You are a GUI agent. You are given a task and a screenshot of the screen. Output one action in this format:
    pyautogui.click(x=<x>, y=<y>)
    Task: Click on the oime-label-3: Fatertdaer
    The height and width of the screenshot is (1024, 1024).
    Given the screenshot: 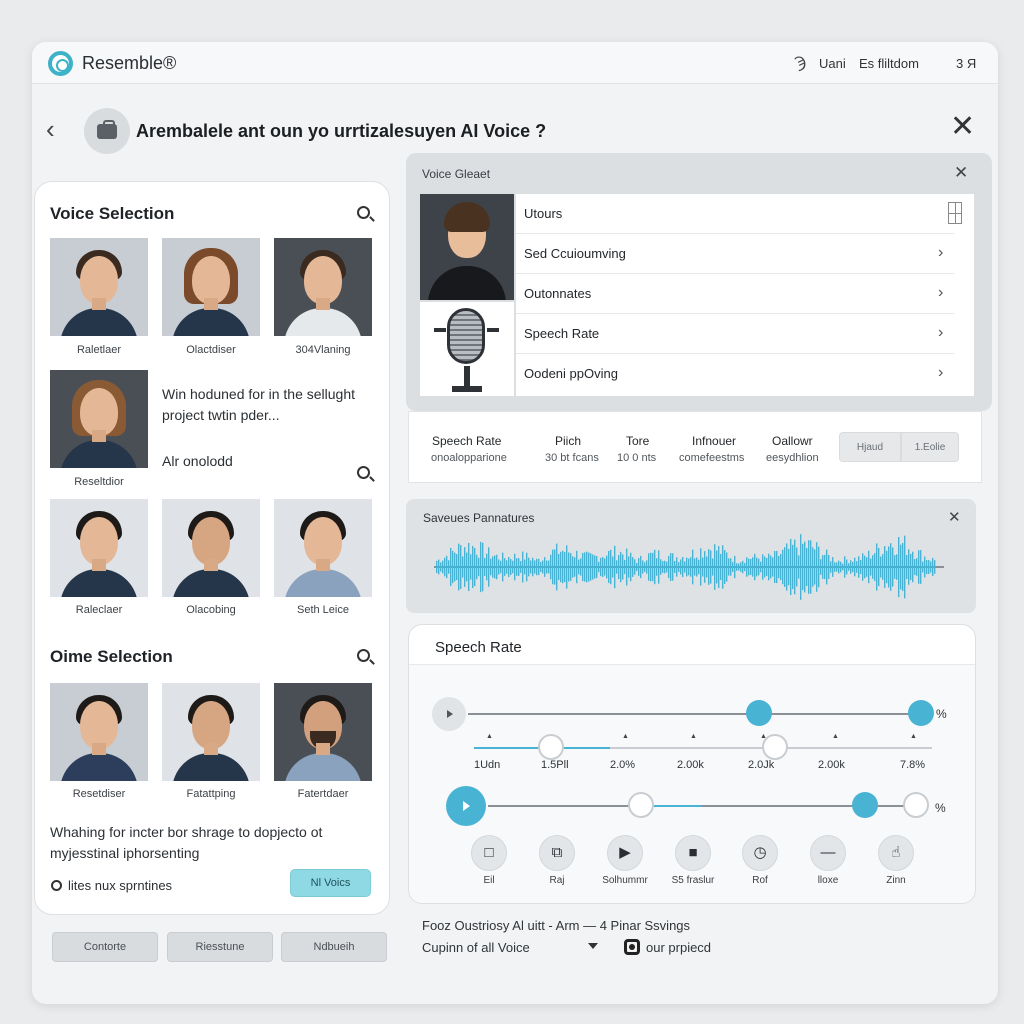 What is the action you would take?
    pyautogui.click(x=323, y=794)
    